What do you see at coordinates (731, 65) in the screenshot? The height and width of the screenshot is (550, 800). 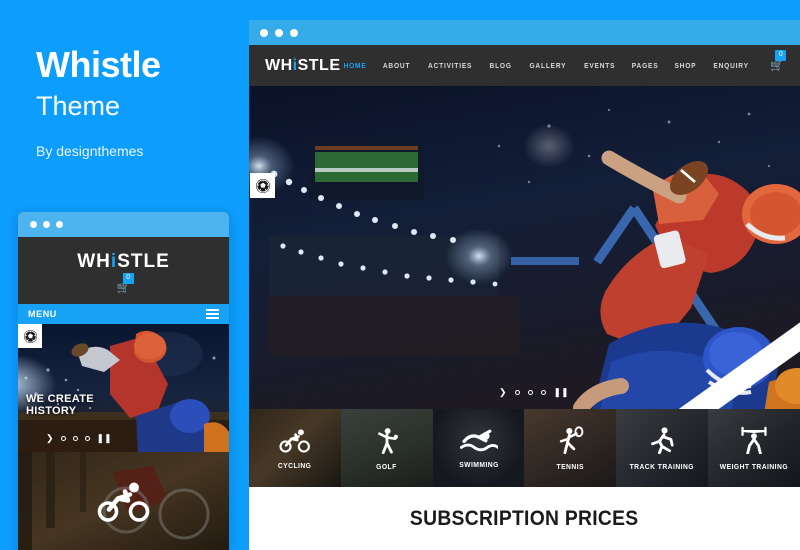 I see `nav-item-enquiry: ENQUIRY` at bounding box center [731, 65].